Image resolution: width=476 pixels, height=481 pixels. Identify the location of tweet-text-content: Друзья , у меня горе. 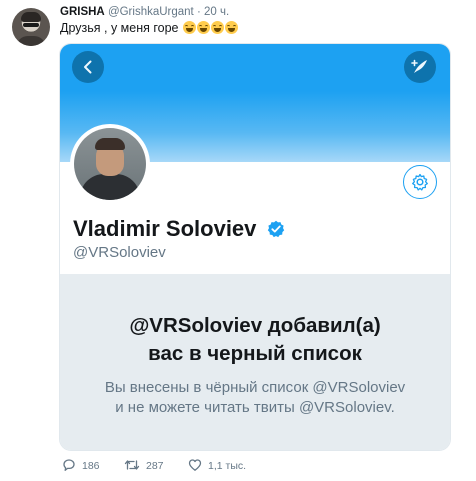
(119, 28).